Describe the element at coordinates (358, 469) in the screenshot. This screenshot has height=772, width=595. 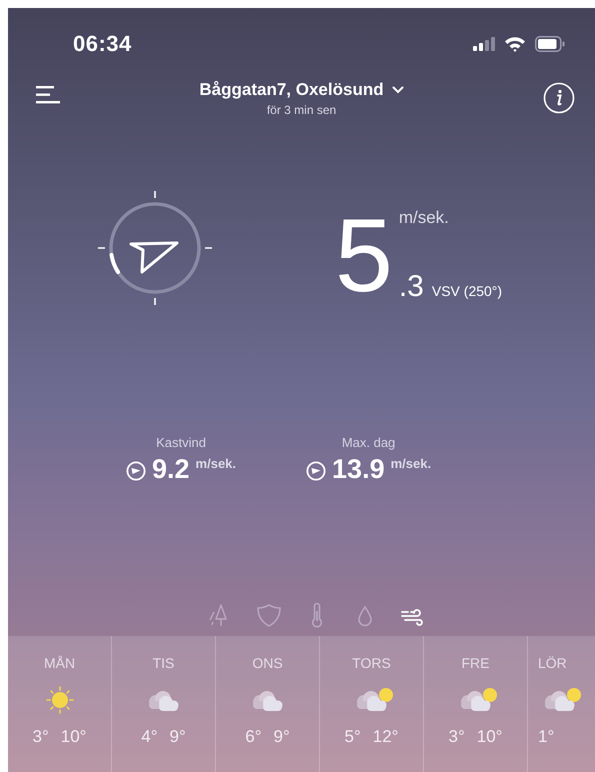
I see `stat-value: 13.9` at that location.